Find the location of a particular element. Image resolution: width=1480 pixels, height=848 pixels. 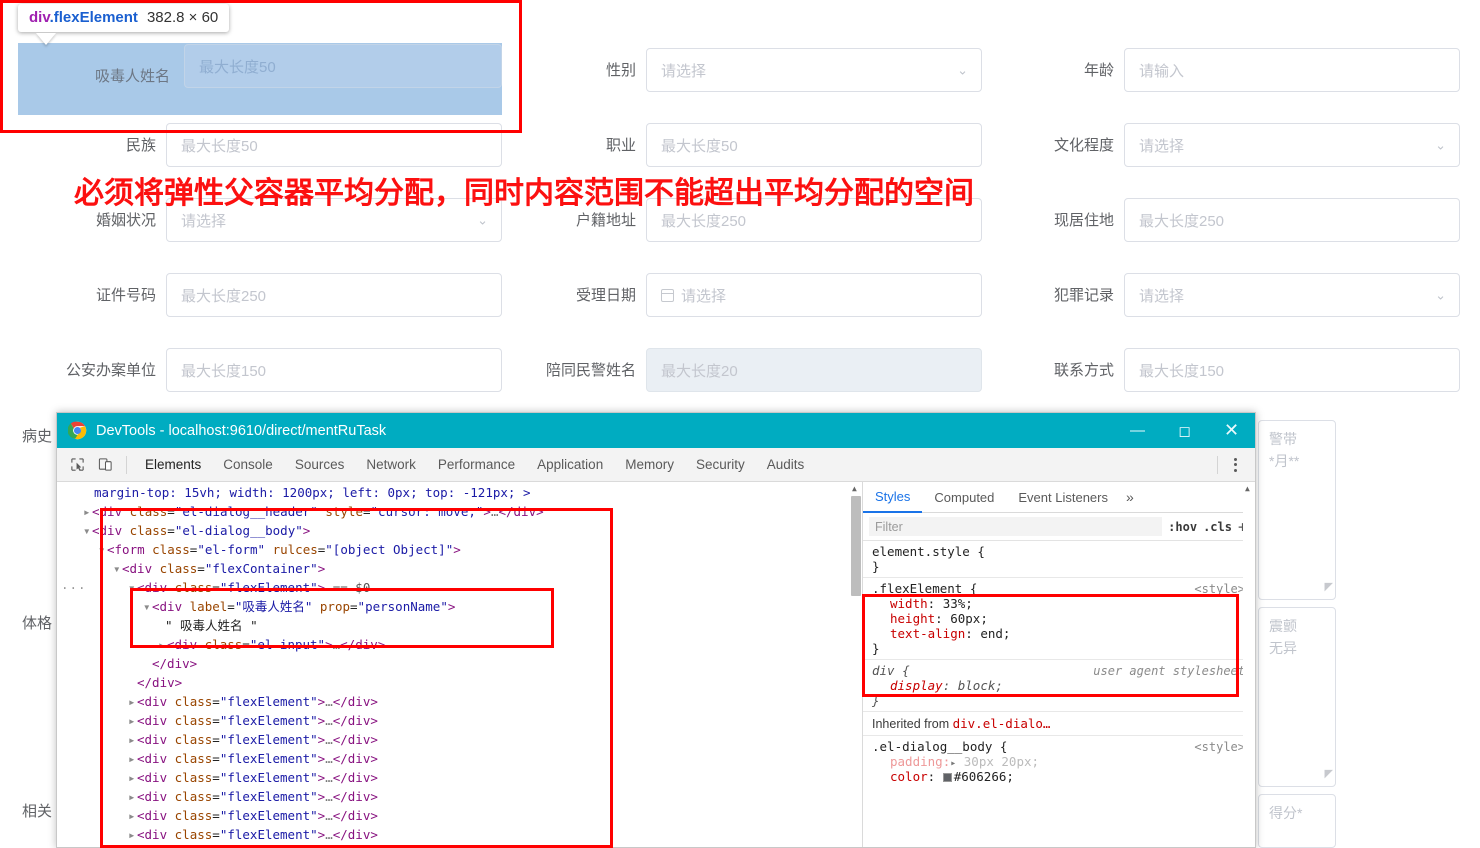

tab-sources: Sources is located at coordinates (320, 465).